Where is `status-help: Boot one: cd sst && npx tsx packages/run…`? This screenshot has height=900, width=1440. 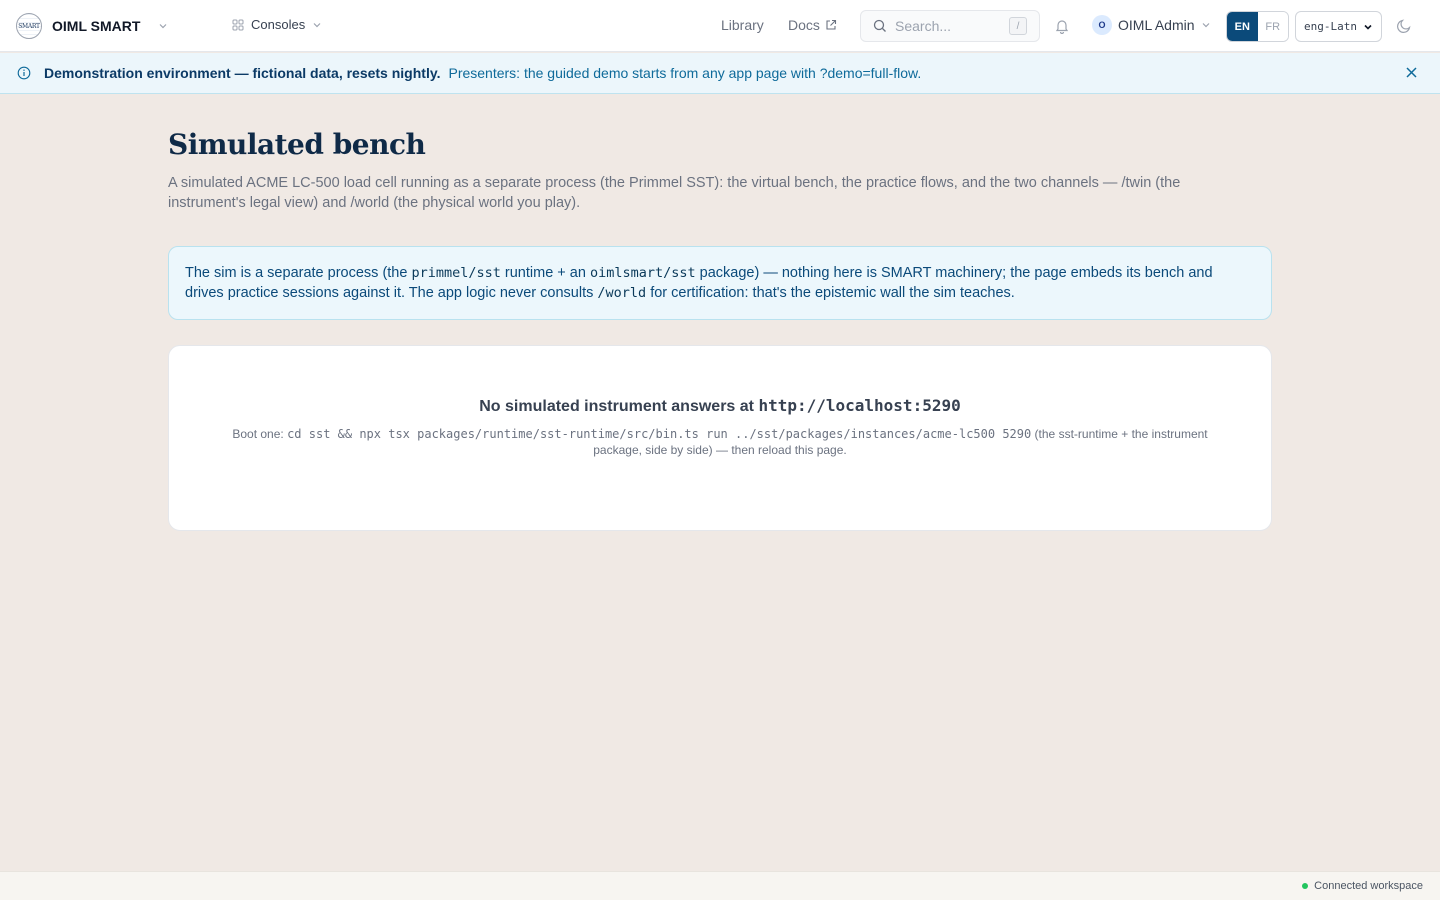 status-help: Boot one: cd sst && npx tsx packages/run… is located at coordinates (720, 442).